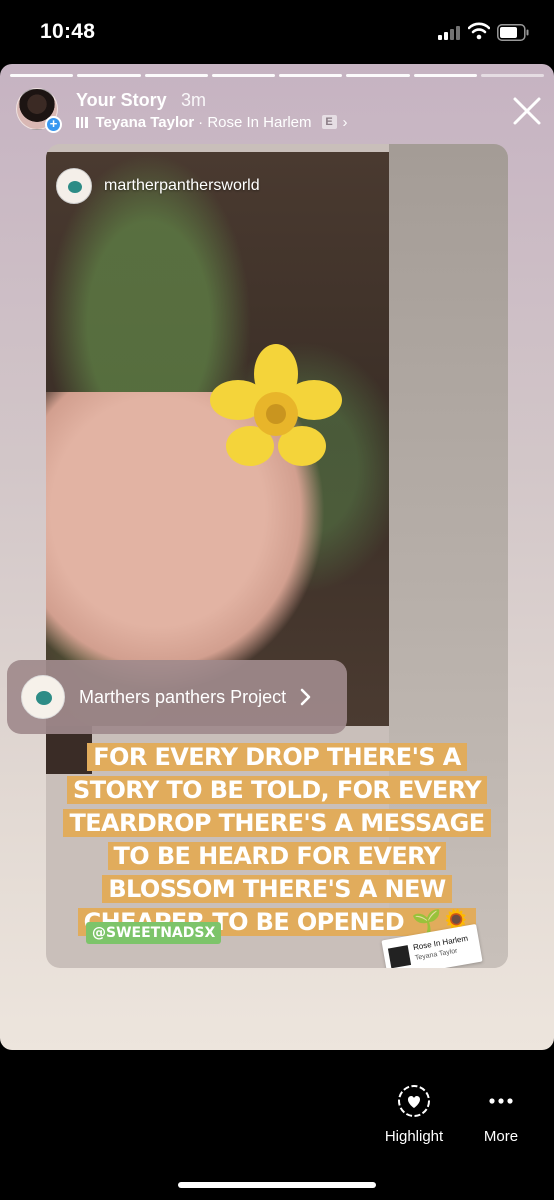 The width and height of the screenshot is (554, 1200). I want to click on chevron-right-icon: ›, so click(345, 122).